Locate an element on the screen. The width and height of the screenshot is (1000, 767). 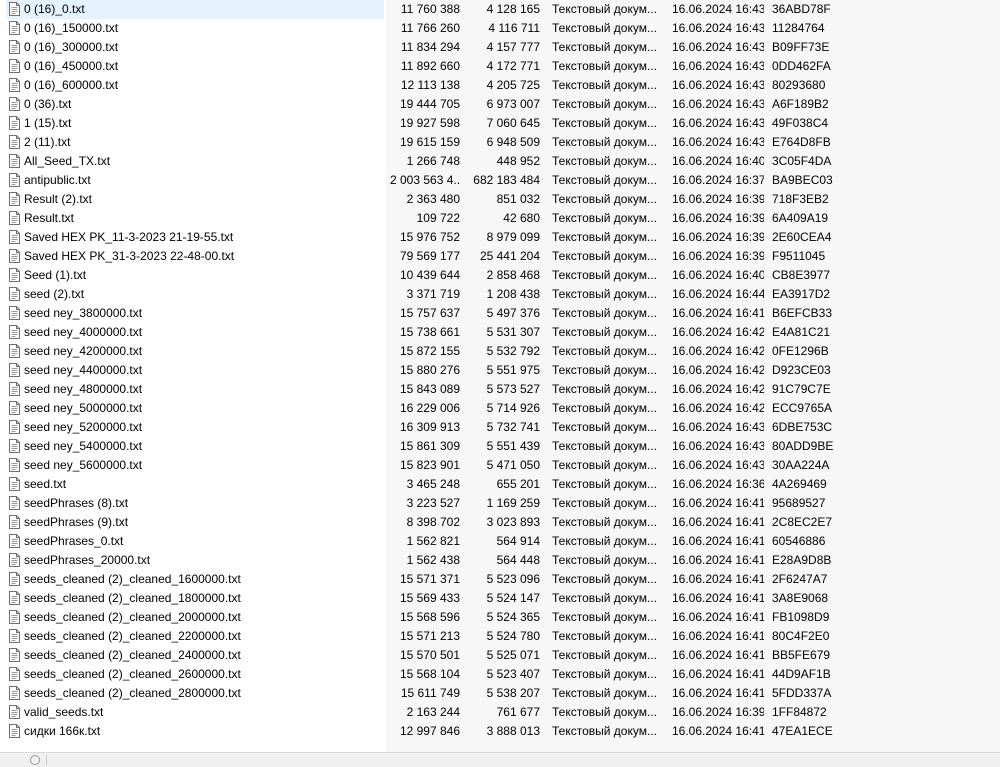
horizontal-scrollbar is located at coordinates (500, 759).